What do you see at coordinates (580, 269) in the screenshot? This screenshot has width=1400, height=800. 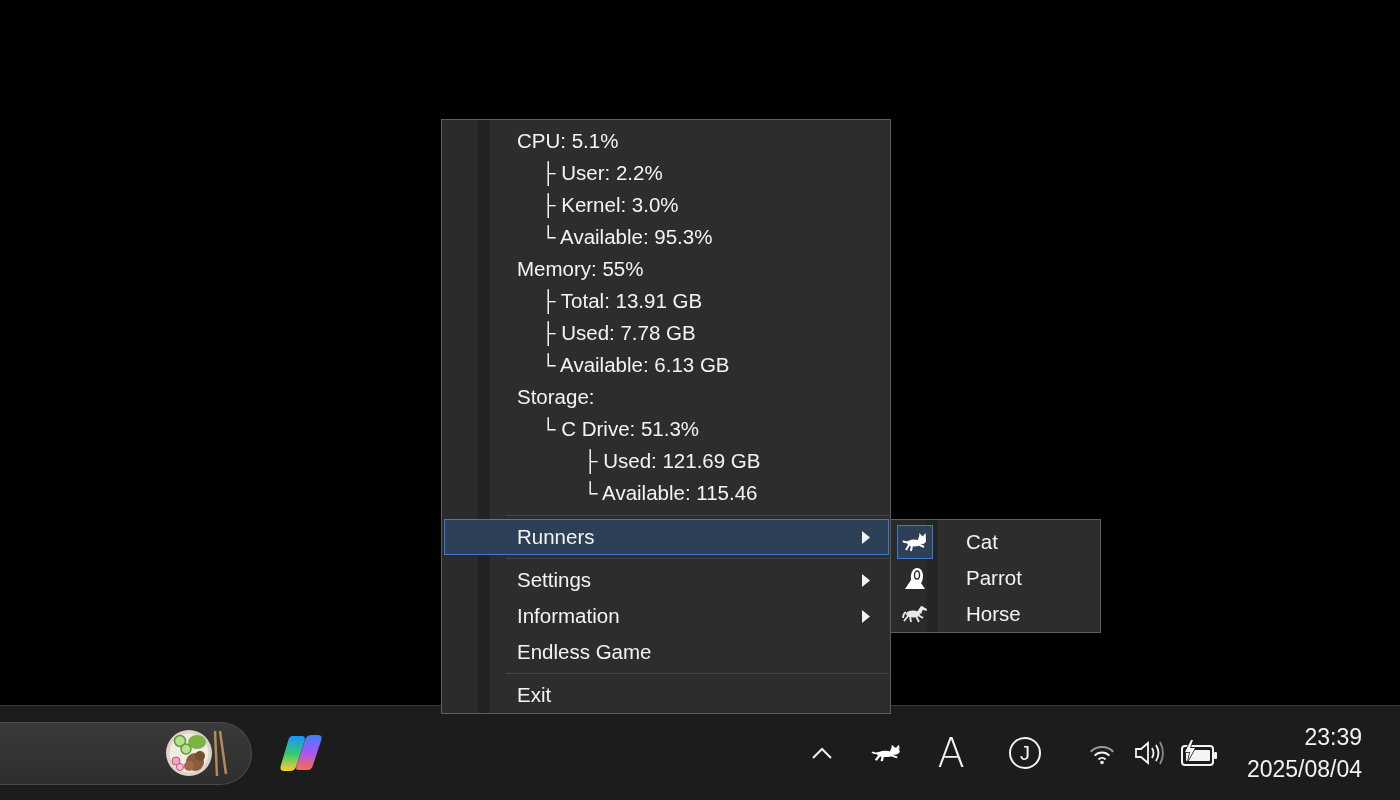 I see `stat-line: Memory: 55%` at bounding box center [580, 269].